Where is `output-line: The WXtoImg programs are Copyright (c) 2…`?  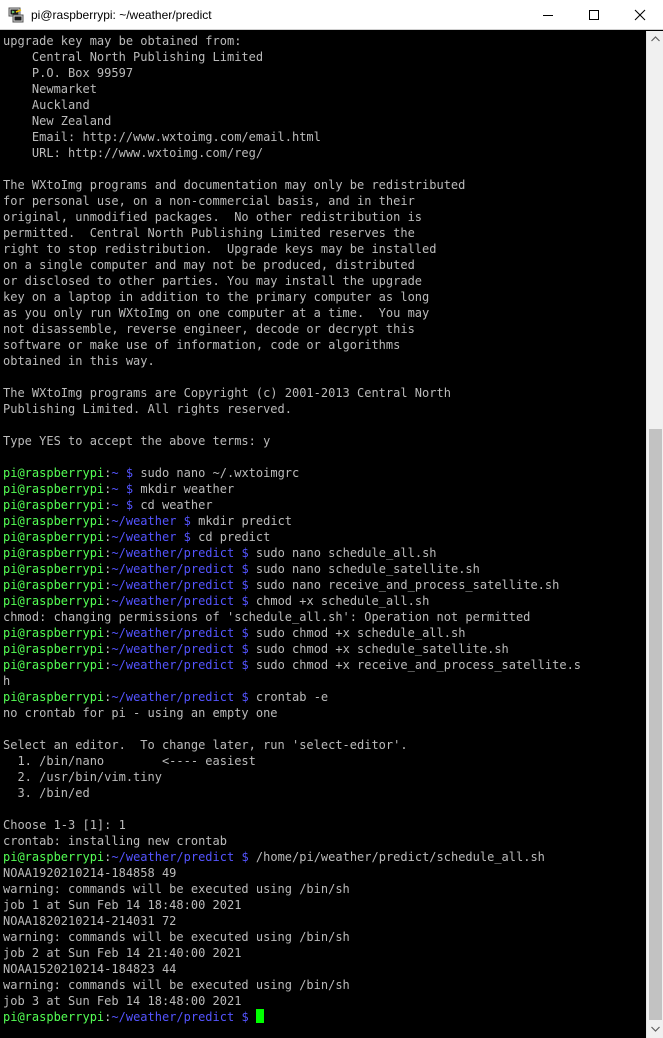
output-line: The WXtoImg programs are Copyright (c) 2… is located at coordinates (227, 393).